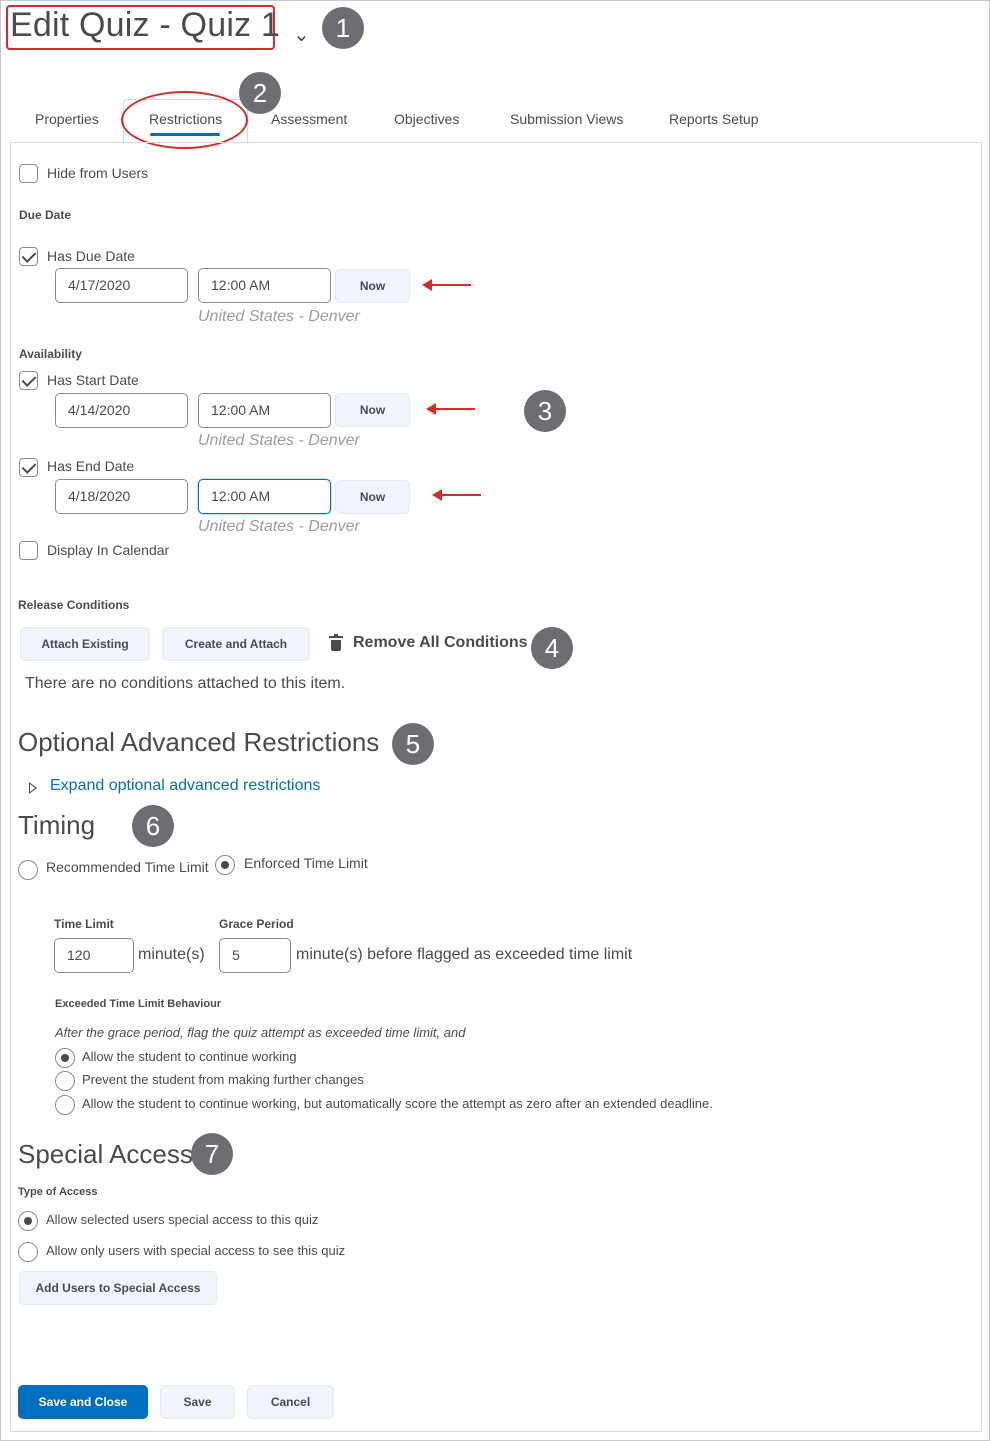 The image size is (990, 1441). I want to click on recommended-time-limit-label: Recommended Time Limit, so click(127, 867).